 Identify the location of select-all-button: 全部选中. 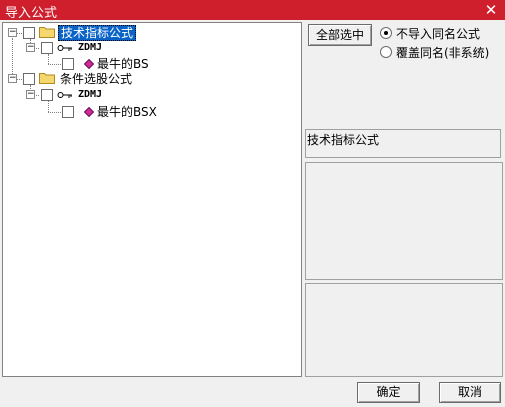
(340, 35).